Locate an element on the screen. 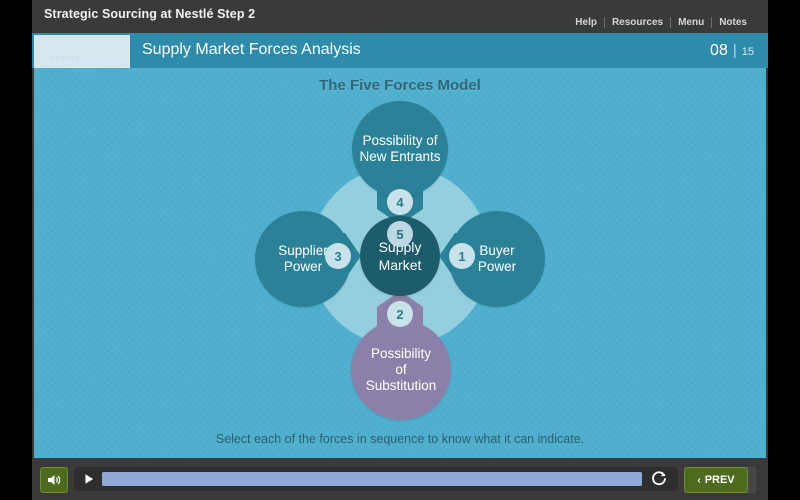 Image resolution: width=800 pixels, height=500 pixels. force-node-new-entrants: Possibility of New Entrants is located at coordinates (400, 149).